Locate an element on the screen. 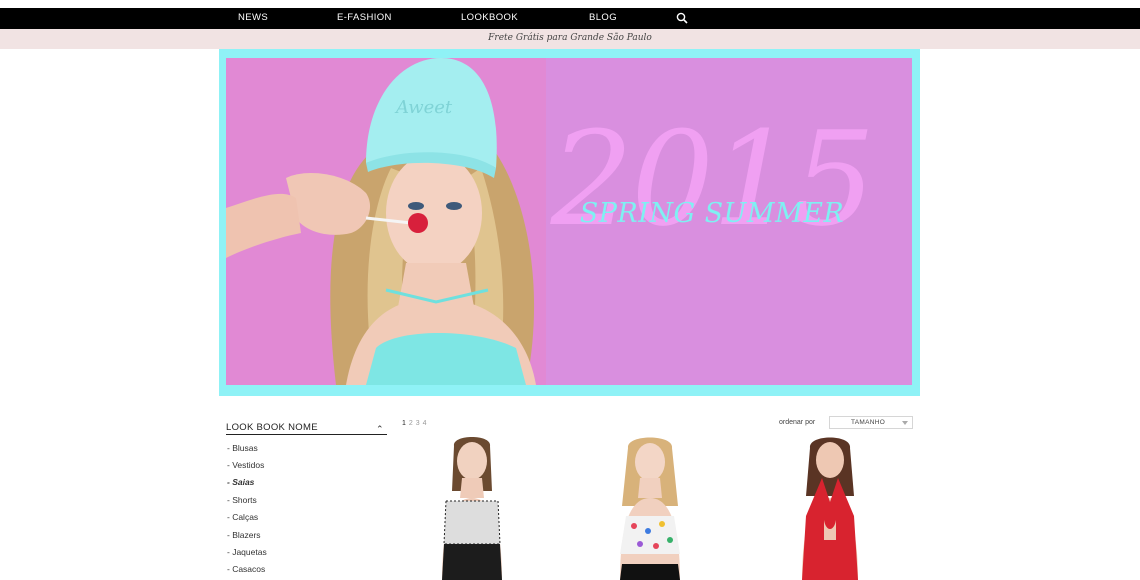  promo-text: Frete Grátis para Grande São Paulo is located at coordinates (570, 38).